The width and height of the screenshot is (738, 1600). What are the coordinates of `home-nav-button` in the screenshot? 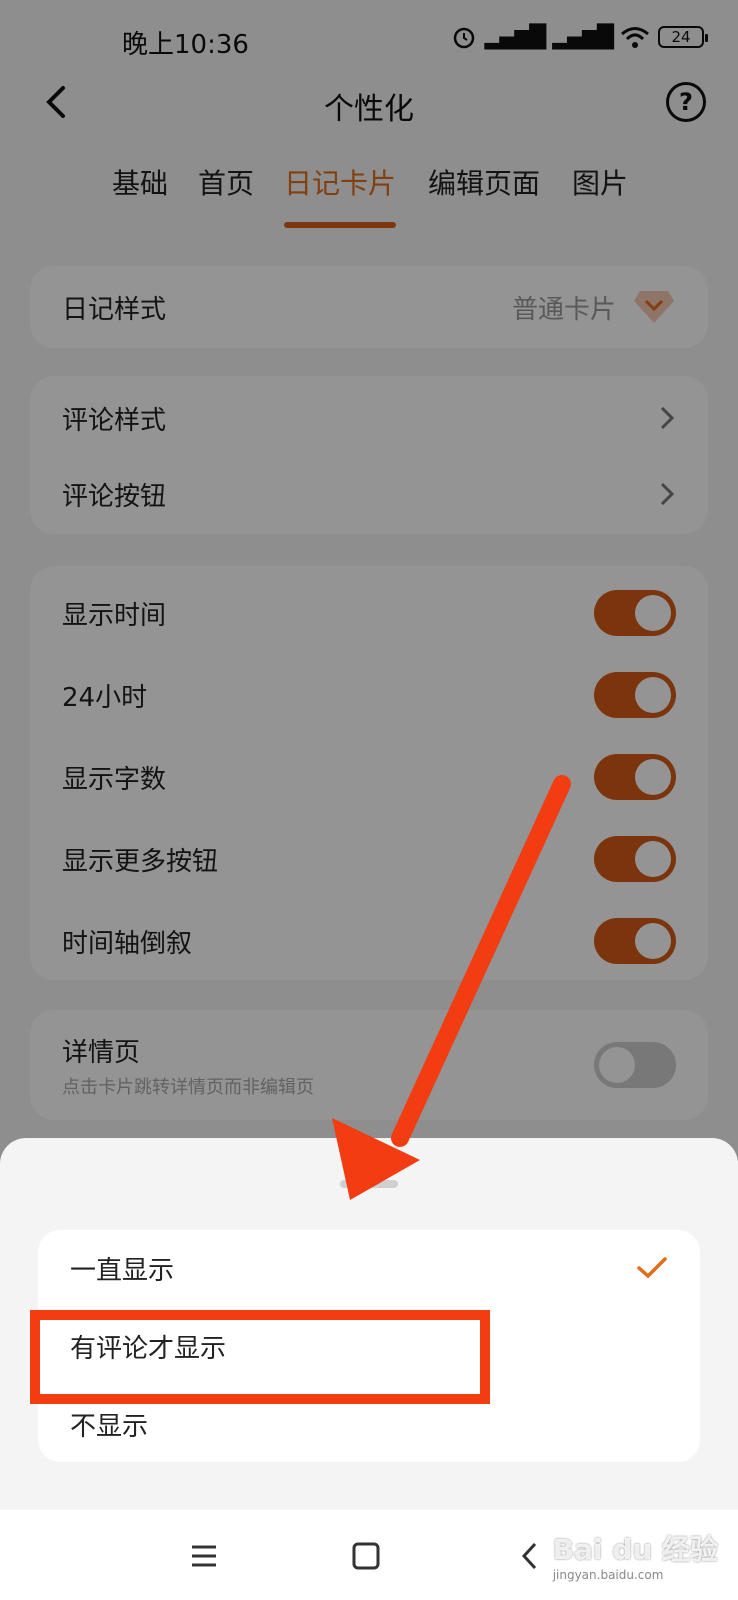 It's located at (366, 1556).